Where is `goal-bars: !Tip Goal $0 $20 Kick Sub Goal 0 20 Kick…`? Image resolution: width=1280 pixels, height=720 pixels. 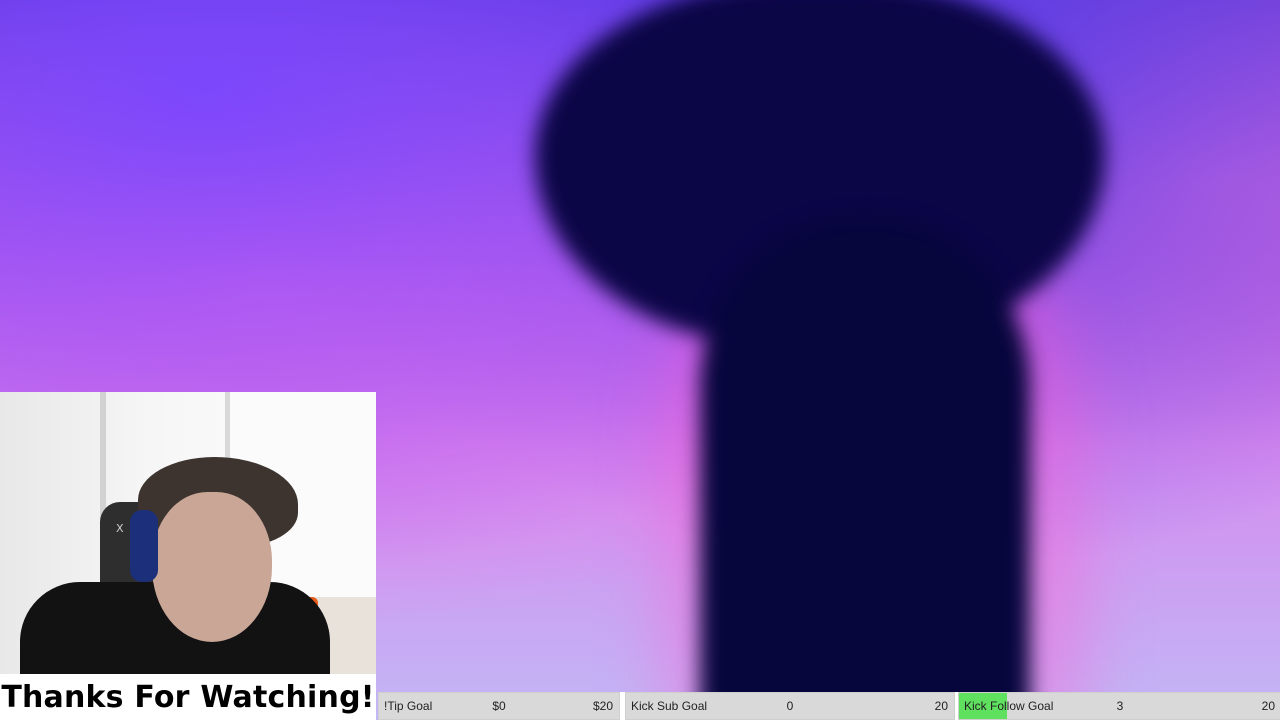 goal-bars: !Tip Goal $0 $20 Kick Sub Goal 0 20 Kick… is located at coordinates (829, 706).